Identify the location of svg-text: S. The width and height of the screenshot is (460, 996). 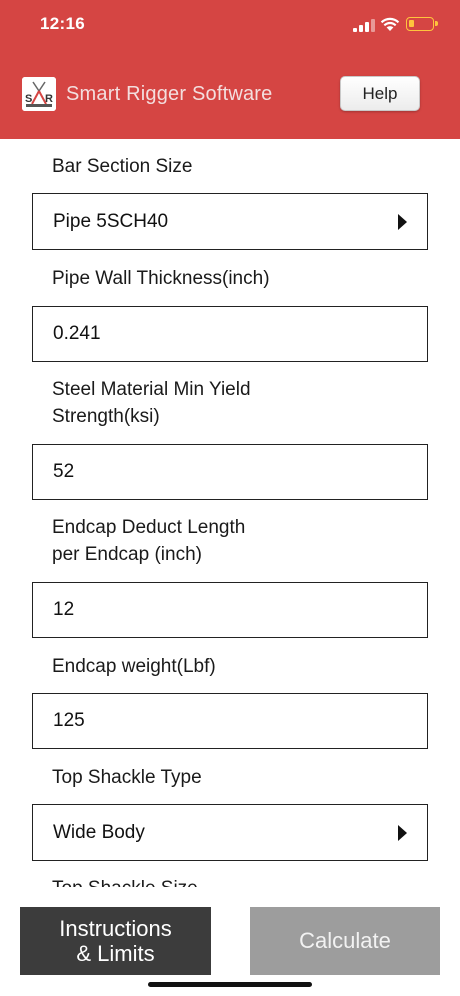
(28, 99).